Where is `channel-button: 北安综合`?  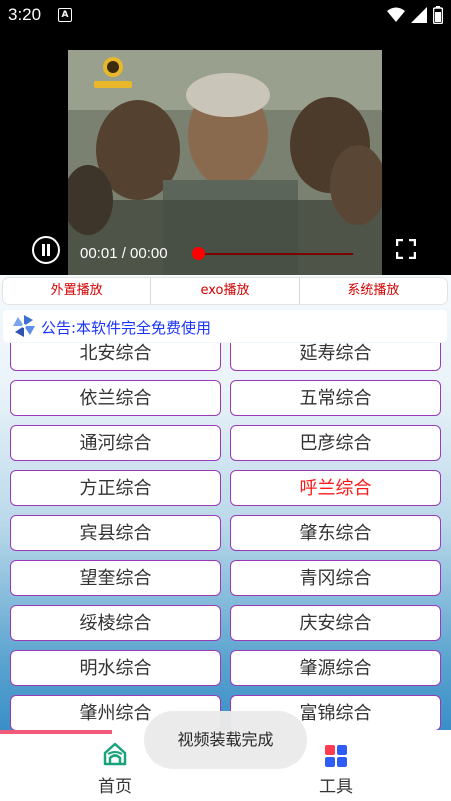
channel-button: 北安综合 is located at coordinates (115, 357).